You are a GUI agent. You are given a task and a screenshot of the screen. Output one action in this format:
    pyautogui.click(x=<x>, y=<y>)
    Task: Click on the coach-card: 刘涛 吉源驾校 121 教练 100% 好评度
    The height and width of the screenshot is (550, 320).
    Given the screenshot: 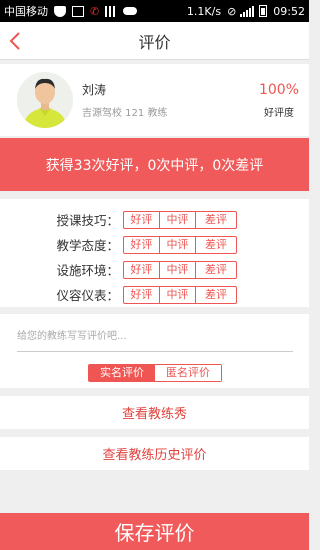 What is the action you would take?
    pyautogui.click(x=154, y=100)
    